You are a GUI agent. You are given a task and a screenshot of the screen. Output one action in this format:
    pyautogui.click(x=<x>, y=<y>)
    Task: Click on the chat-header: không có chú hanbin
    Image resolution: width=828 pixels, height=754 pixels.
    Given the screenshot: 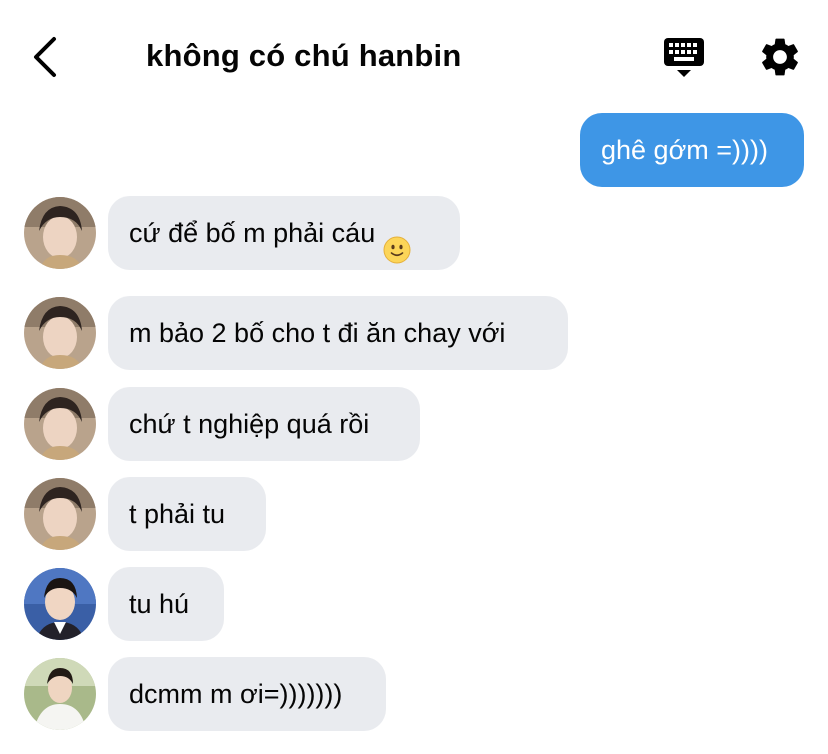 What is the action you would take?
    pyautogui.click(x=414, y=55)
    